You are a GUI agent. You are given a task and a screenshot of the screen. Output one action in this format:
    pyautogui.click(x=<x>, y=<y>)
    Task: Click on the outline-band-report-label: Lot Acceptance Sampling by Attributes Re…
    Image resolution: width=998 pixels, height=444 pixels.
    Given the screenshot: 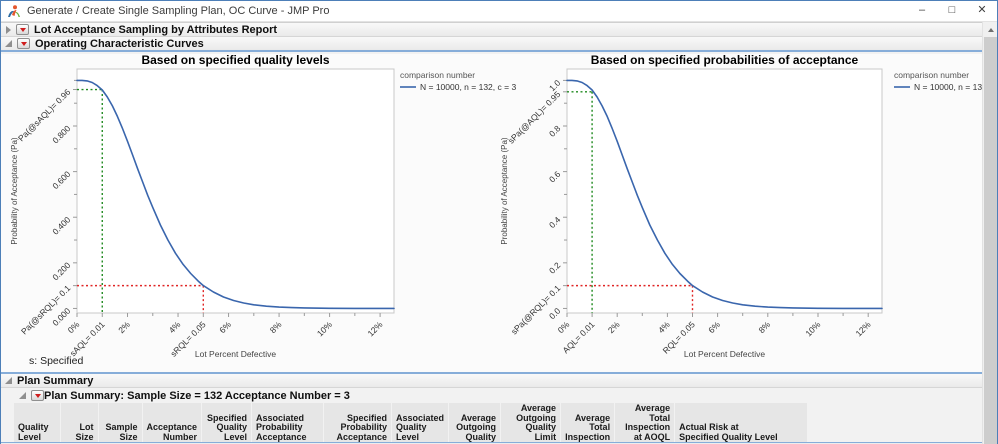 What is the action you would take?
    pyautogui.click(x=156, y=29)
    